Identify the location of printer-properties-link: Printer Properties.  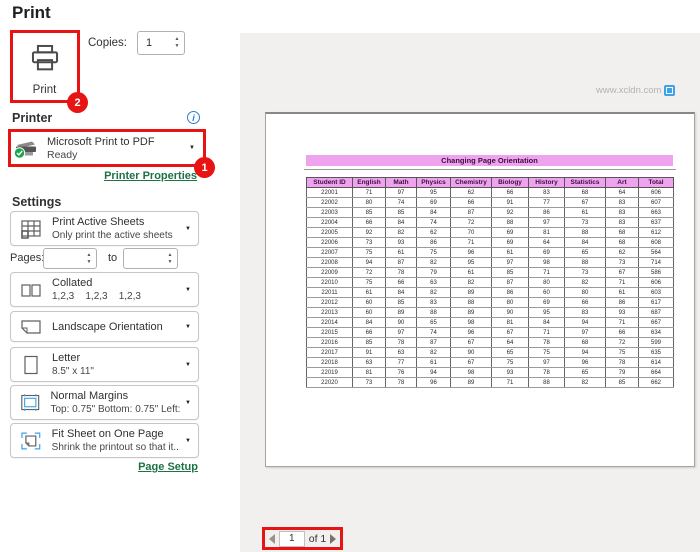
(102, 176).